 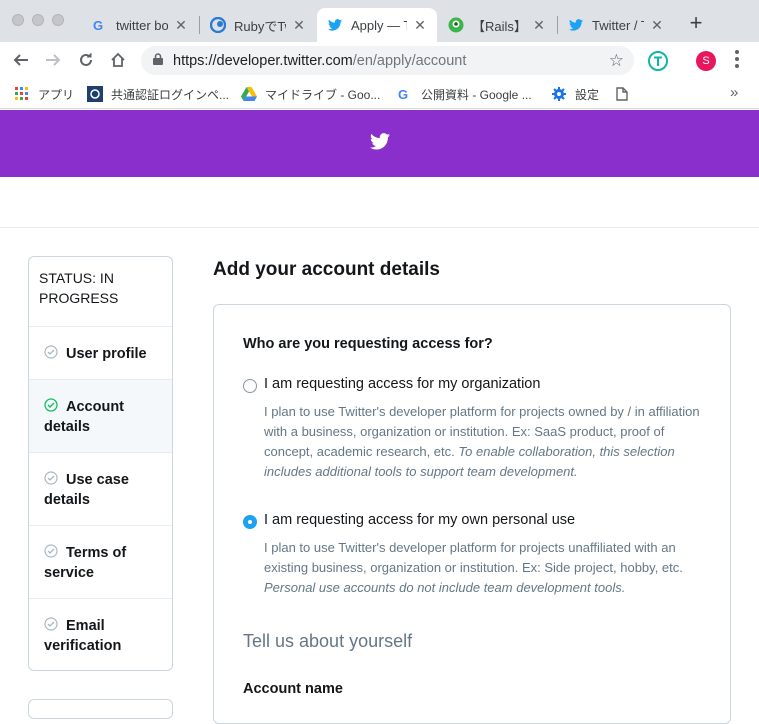 I want to click on site-icon, so click(x=95, y=94).